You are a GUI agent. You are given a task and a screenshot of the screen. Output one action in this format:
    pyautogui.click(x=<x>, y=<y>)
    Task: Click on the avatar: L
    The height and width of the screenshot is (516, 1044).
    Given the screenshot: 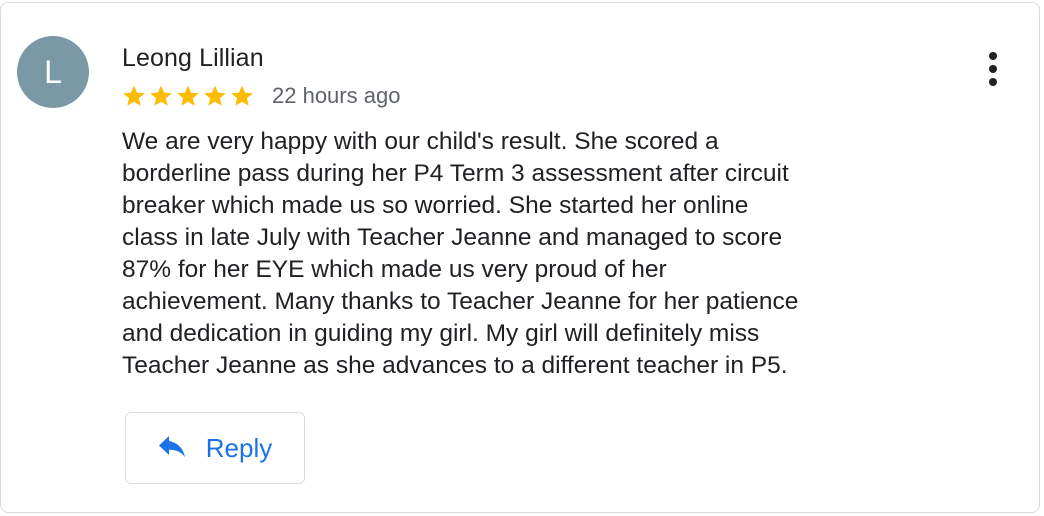 What is the action you would take?
    pyautogui.click(x=53, y=72)
    